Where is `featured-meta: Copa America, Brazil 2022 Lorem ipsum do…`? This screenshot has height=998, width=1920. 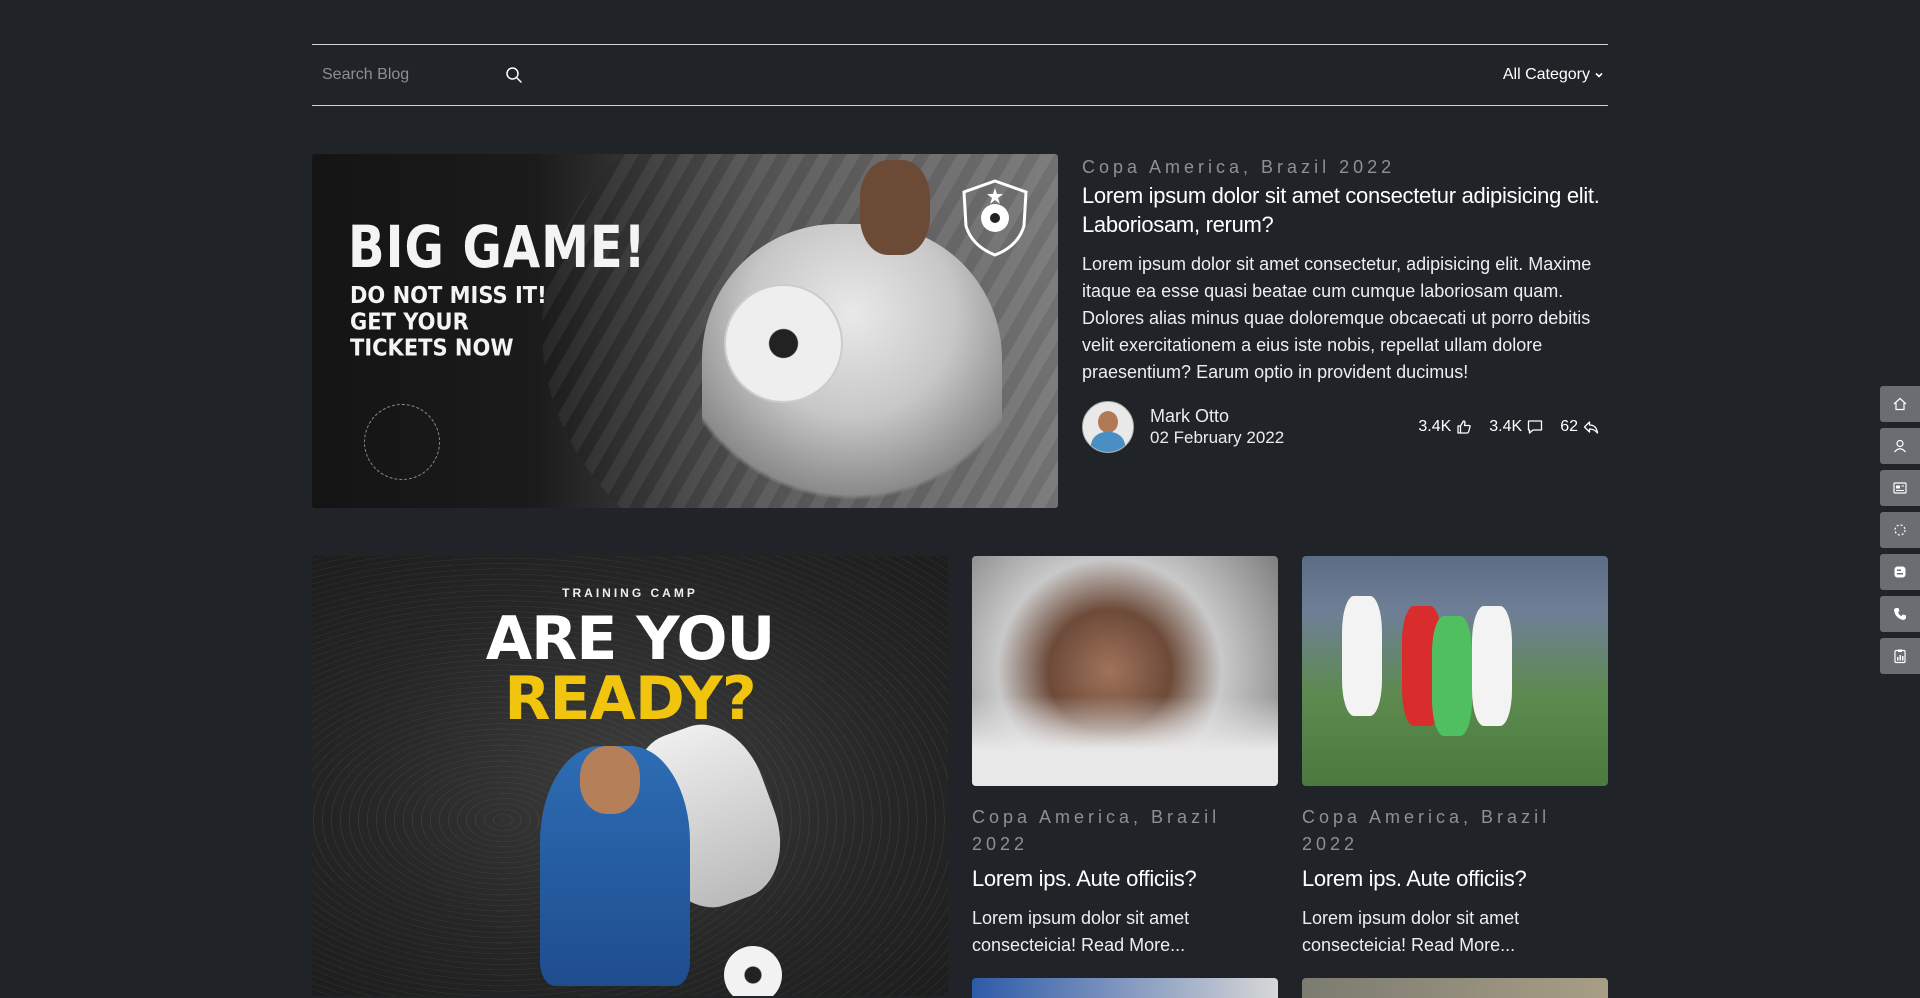
featured-meta: Copa America, Brazil 2022 Lorem ipsum do… is located at coordinates (1345, 303).